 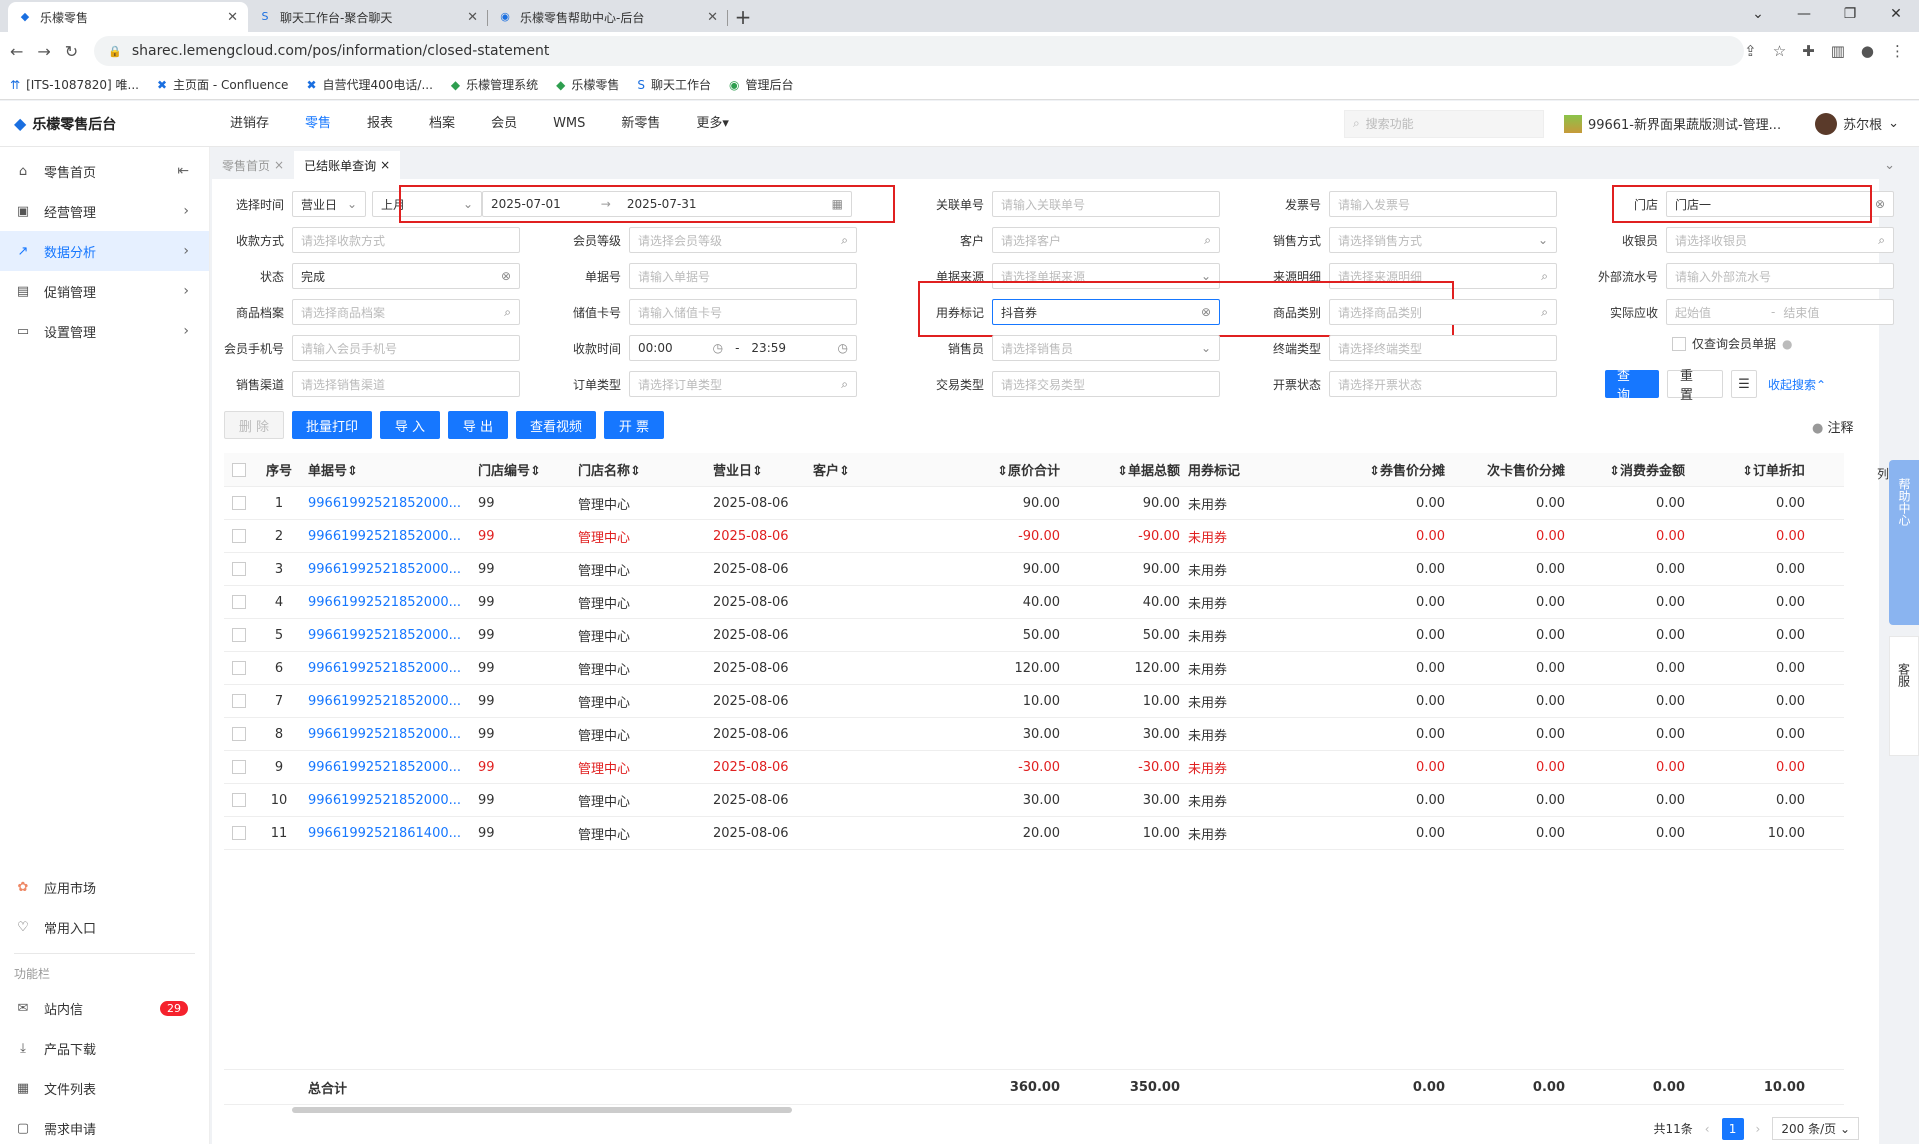 I want to click on sidebar-item-settings: ▭ 设置管理 ›, so click(x=104, y=331).